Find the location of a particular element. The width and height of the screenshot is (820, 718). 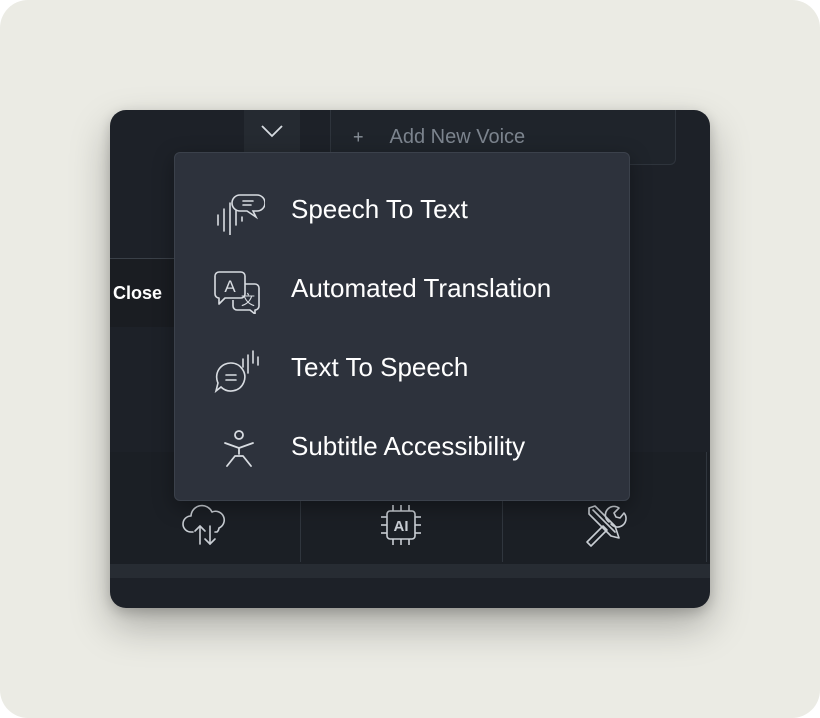

side-panel-tab: e Close is located at coordinates (145, 292).